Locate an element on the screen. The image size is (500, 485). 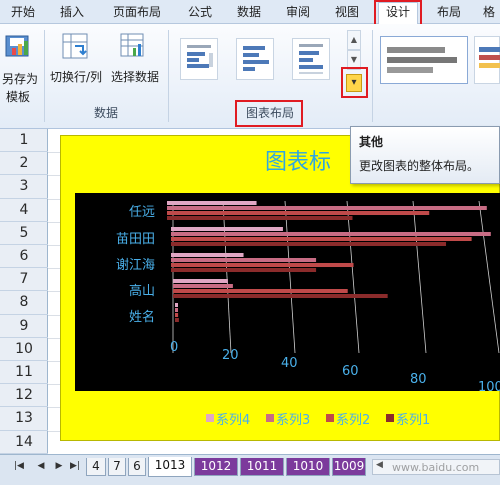
last-sheet-button: ▶| is located at coordinates (75, 467).